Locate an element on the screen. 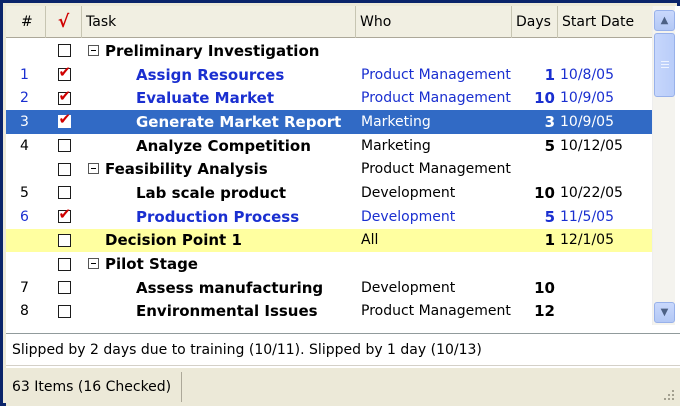  scroll-up-button: ▲ is located at coordinates (664, 20).